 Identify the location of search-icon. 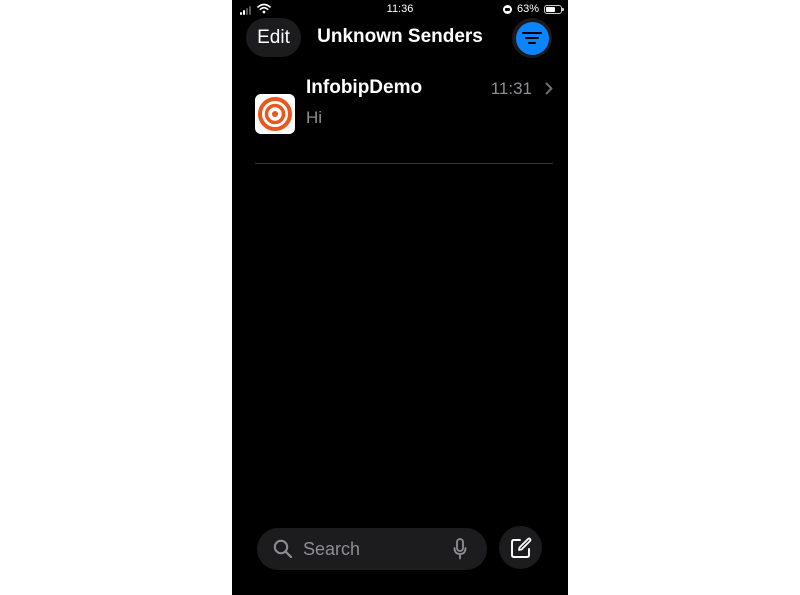
(283, 549).